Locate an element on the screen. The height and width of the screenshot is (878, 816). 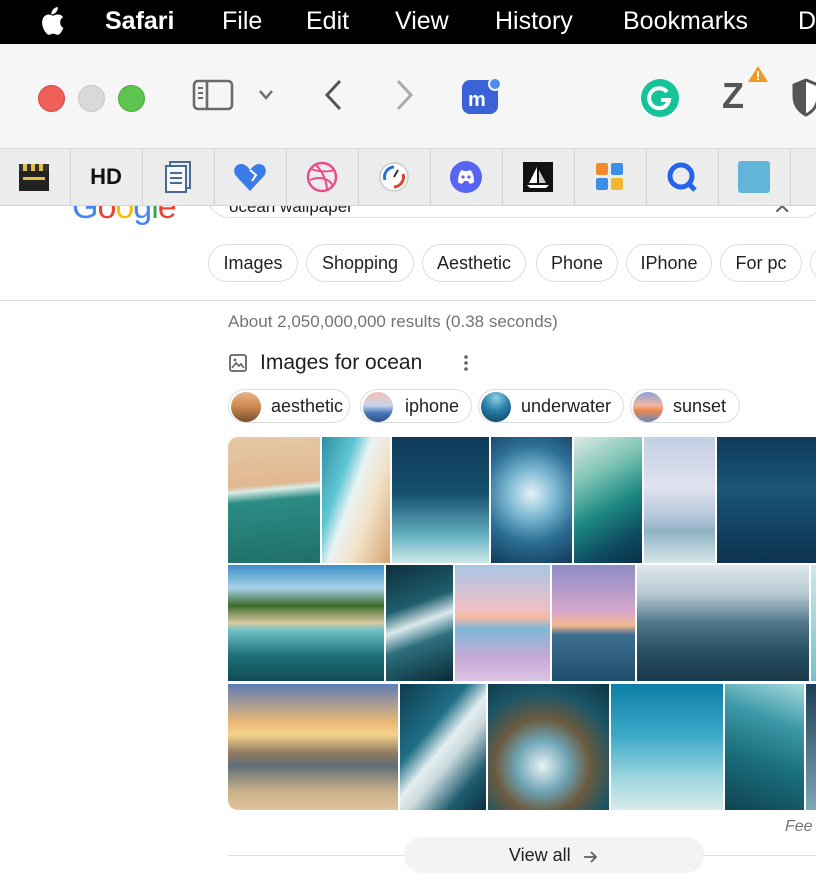
google-logo: Google is located at coordinates (124, 216).